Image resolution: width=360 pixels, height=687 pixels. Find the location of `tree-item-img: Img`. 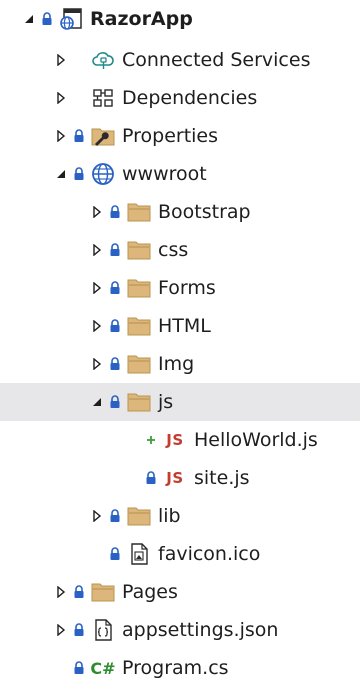

tree-item-img: Img is located at coordinates (180, 364).